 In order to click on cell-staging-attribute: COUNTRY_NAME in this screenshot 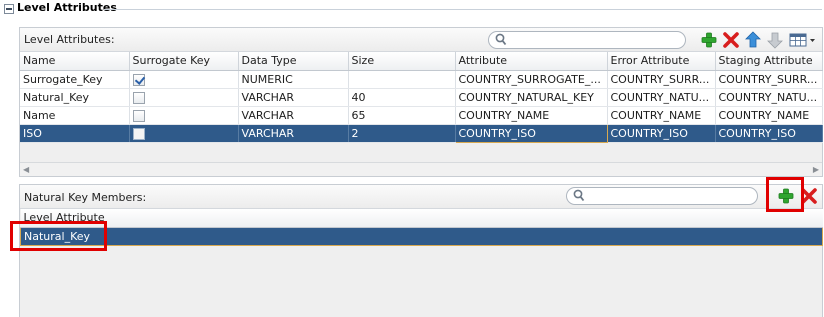, I will do `click(769, 115)`.